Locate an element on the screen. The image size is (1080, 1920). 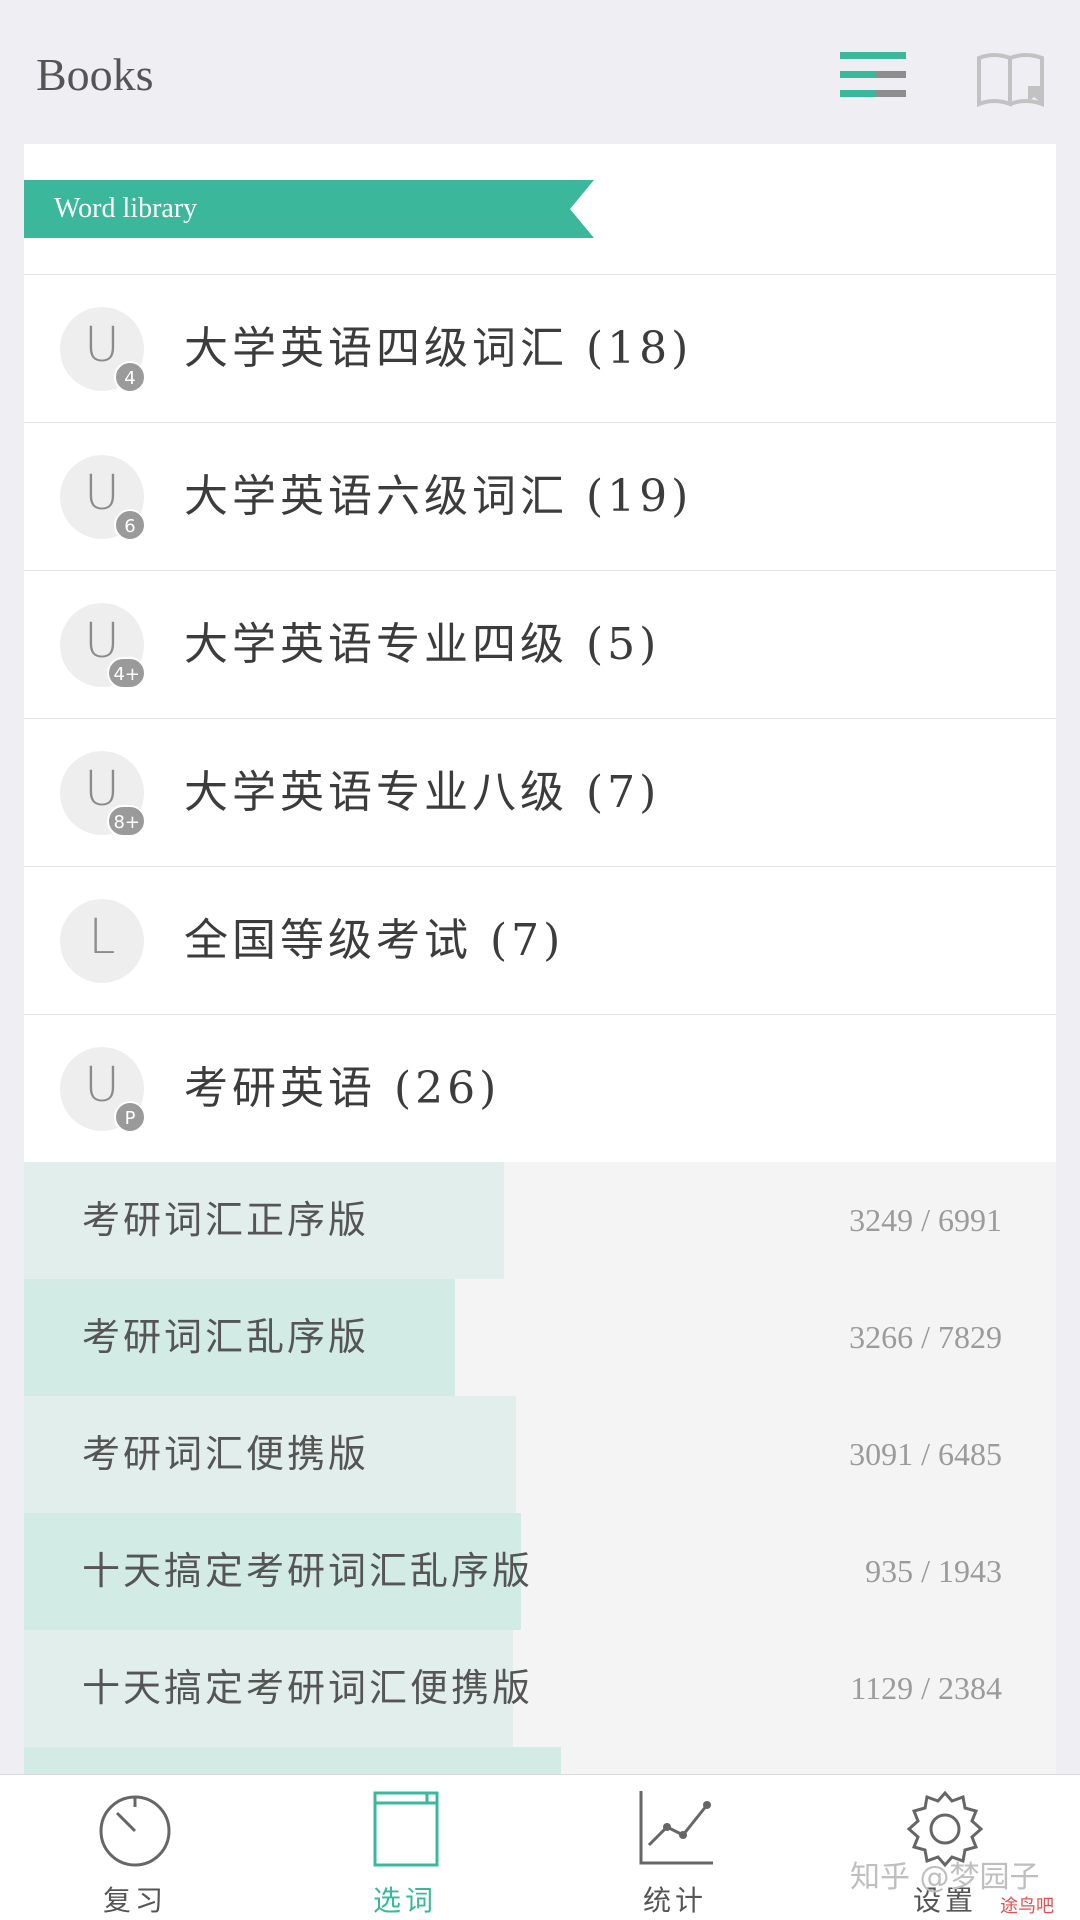
category-label: 大学英语六级词汇 (19) is located at coordinates (438, 496).